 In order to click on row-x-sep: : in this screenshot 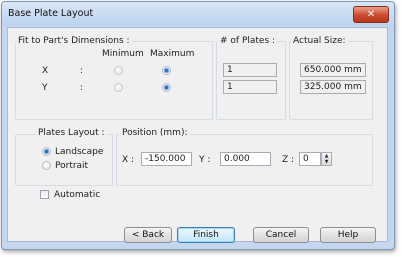, I will do `click(82, 71)`.